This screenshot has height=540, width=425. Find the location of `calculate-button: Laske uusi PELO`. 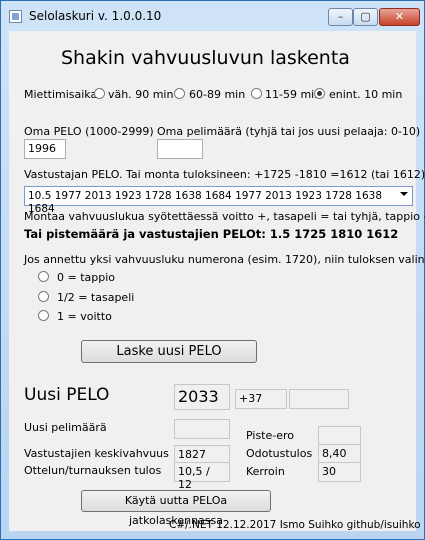

calculate-button: Laske uusi PELO is located at coordinates (169, 351).